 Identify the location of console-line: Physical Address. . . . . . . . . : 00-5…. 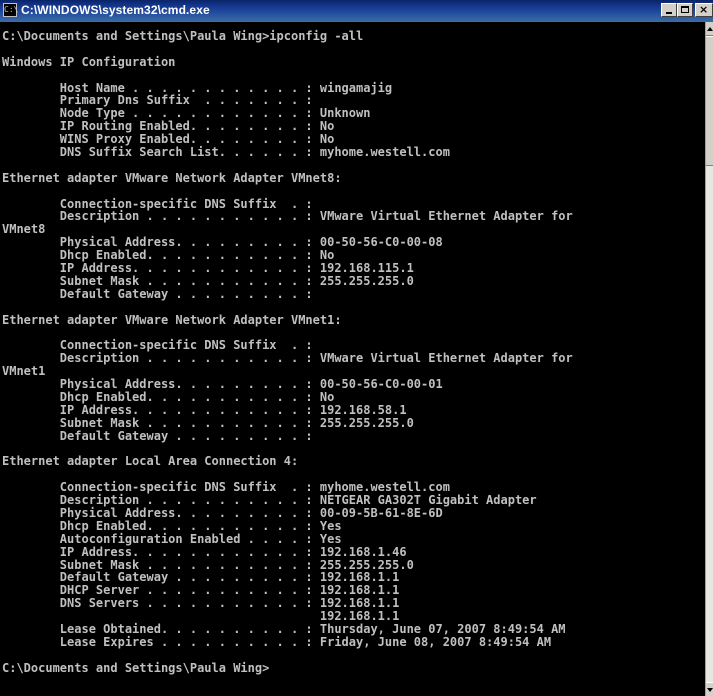
(222, 384).